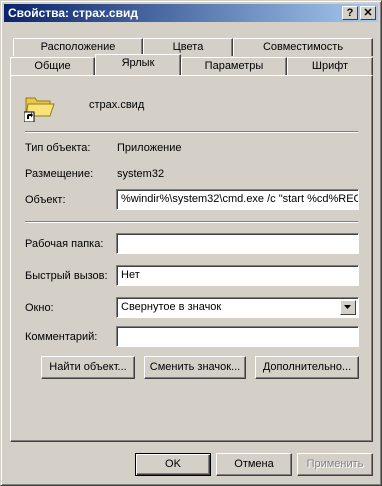 The width and height of the screenshot is (382, 486). I want to click on location-label: Размещение:, so click(59, 174).